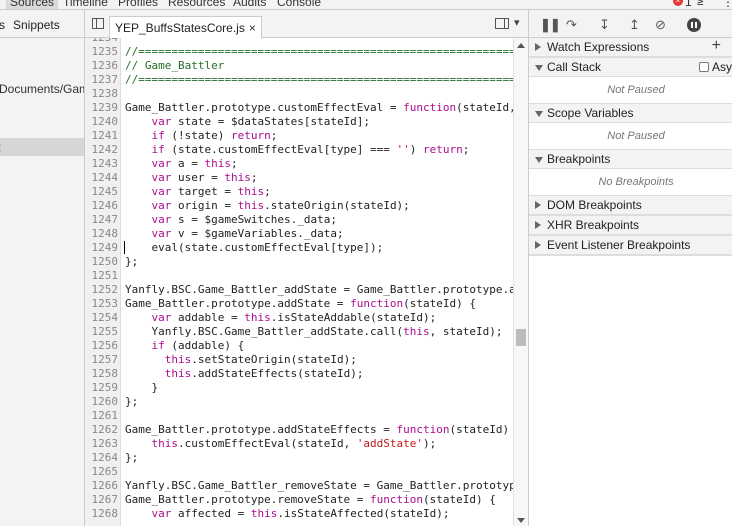 This screenshot has width=732, height=526. I want to click on line-number: 1241, so click(102, 136).